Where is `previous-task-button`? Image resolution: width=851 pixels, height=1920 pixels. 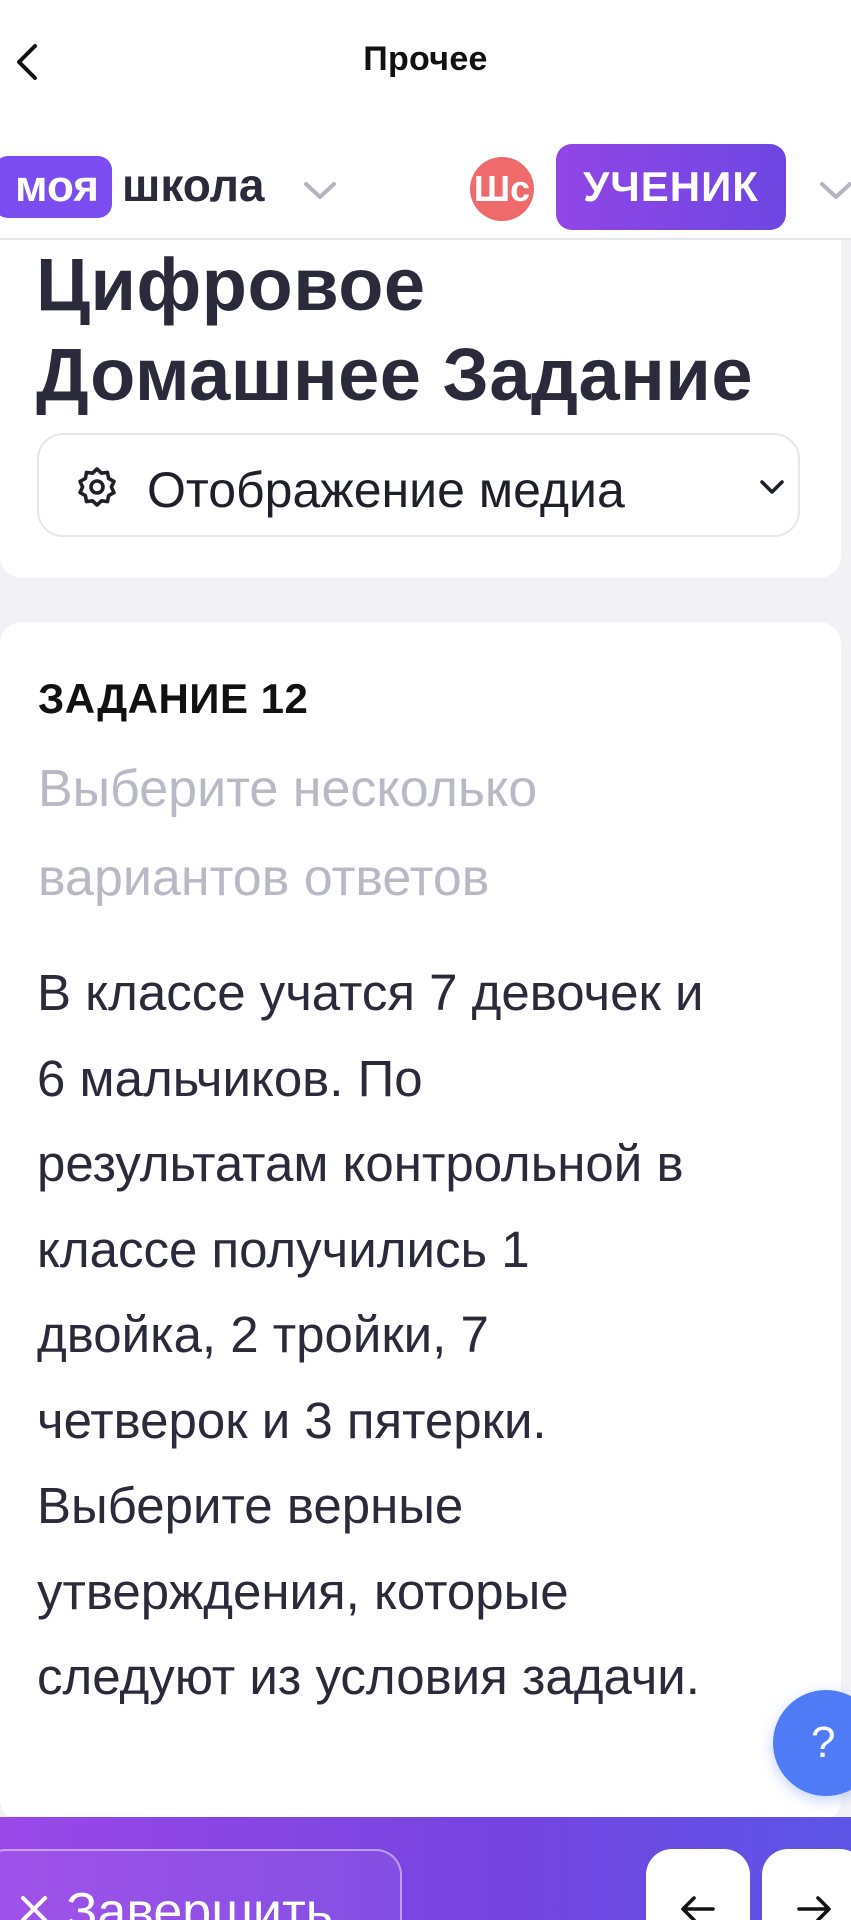
previous-task-button is located at coordinates (698, 1884).